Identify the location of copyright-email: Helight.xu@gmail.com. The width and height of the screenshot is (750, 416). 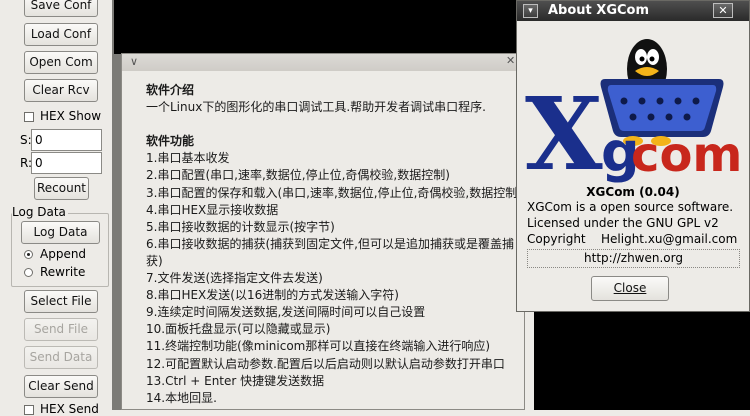
(669, 239).